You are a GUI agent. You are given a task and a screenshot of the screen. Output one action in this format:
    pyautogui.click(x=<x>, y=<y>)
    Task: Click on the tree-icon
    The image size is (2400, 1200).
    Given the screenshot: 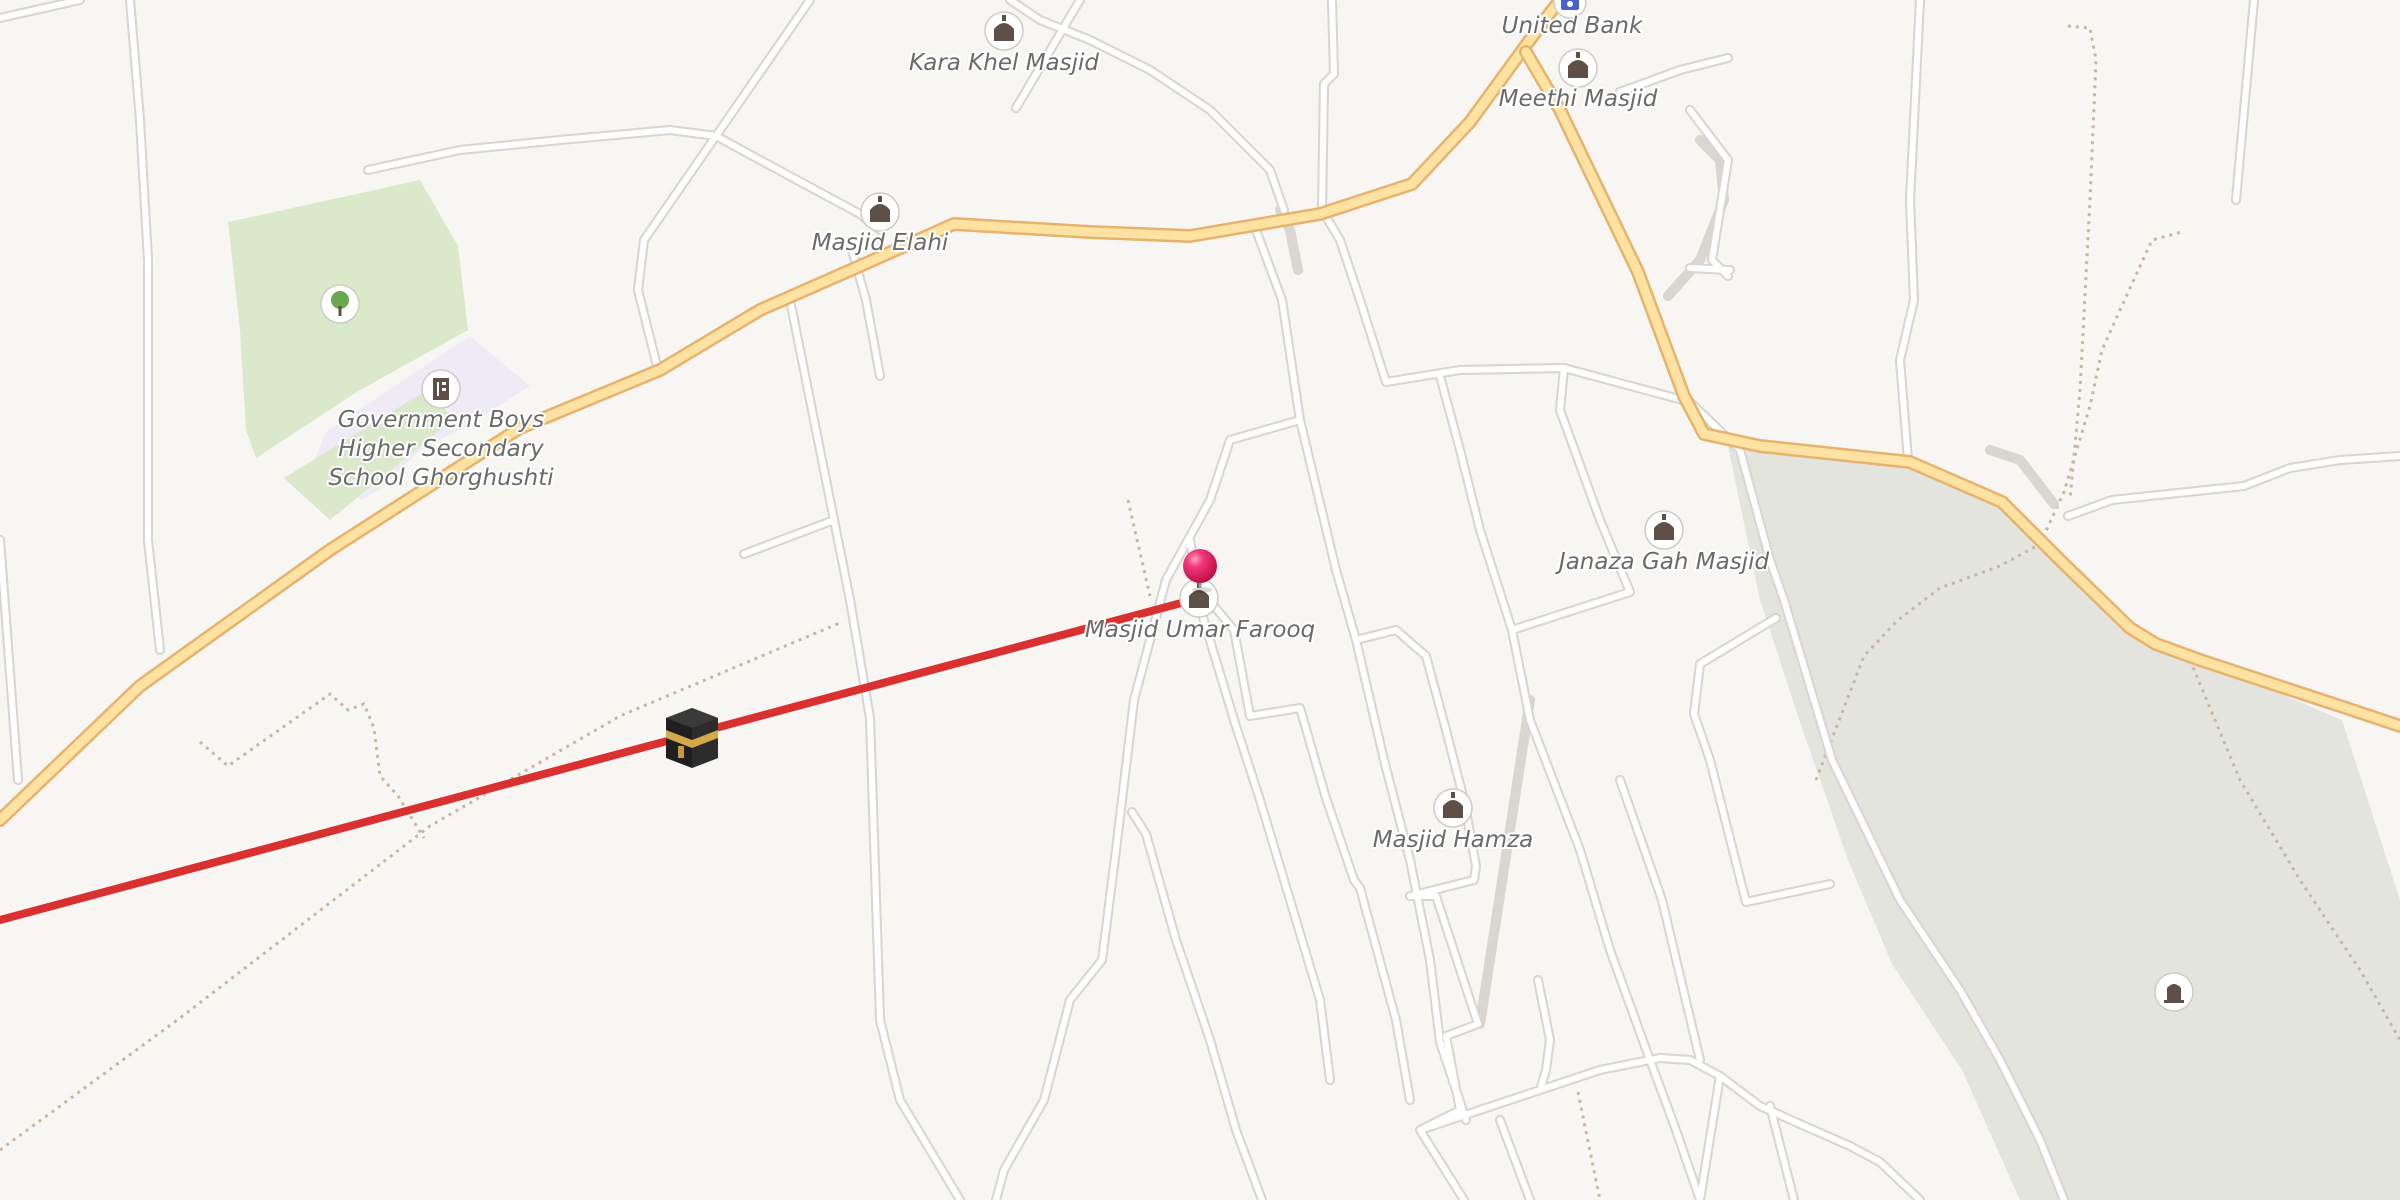 What is the action you would take?
    pyautogui.click(x=340, y=304)
    